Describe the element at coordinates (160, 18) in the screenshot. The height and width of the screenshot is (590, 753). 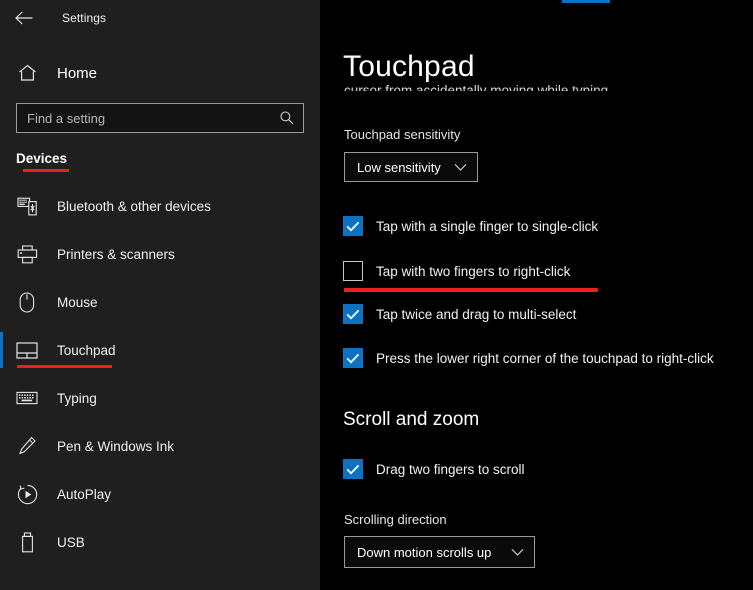
I see `title-bar: Settings` at that location.